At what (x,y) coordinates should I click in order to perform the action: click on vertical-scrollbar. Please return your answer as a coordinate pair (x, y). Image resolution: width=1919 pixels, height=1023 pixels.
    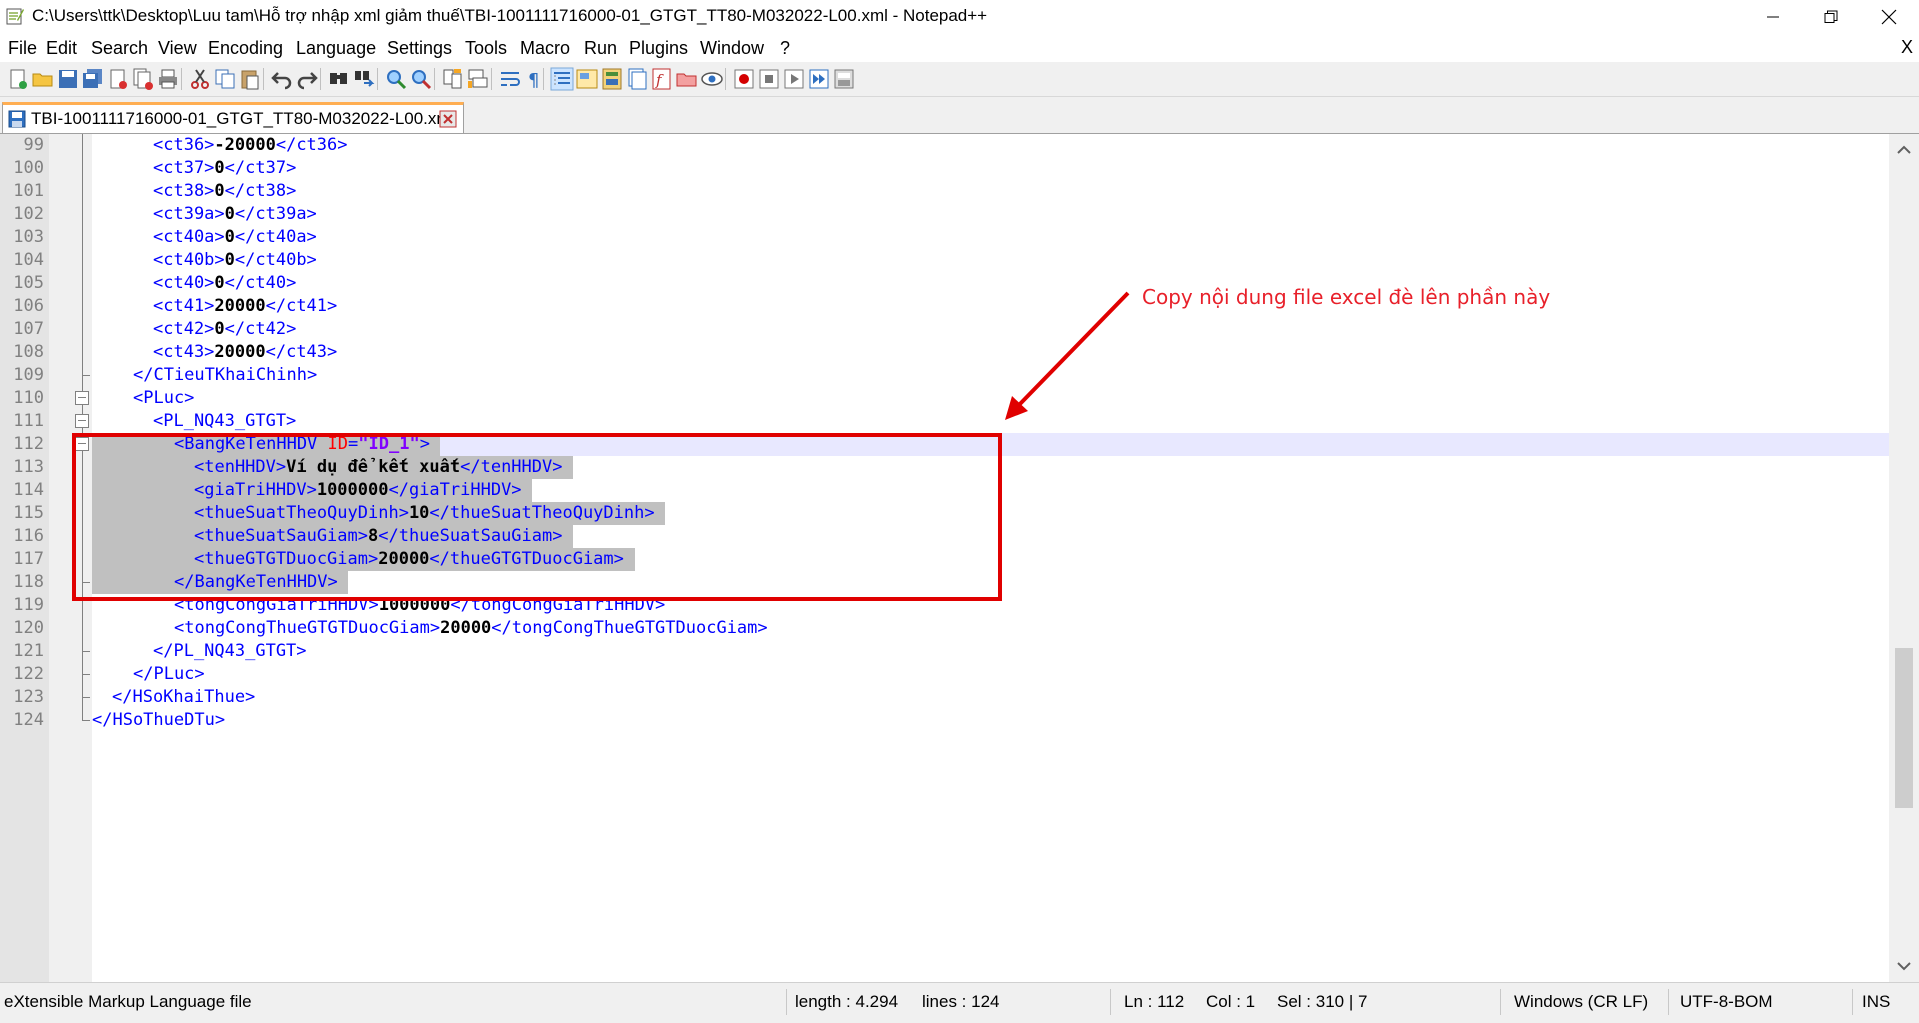
    Looking at the image, I should click on (1904, 558).